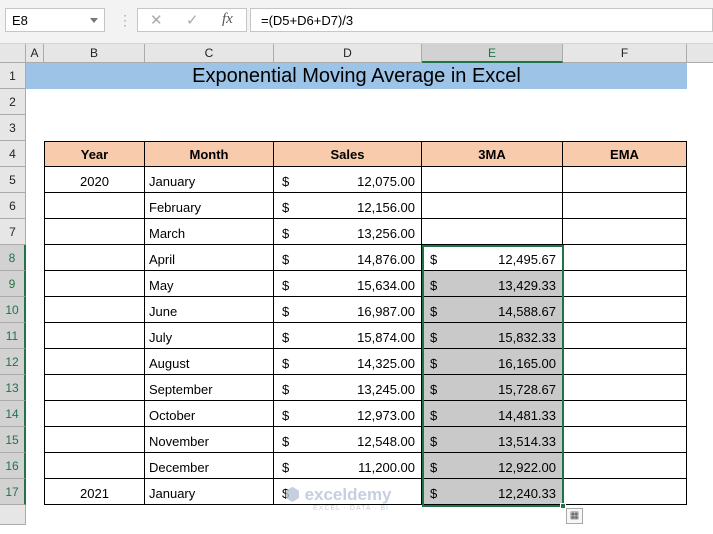 This screenshot has height=534, width=713. Describe the element at coordinates (13, 362) in the screenshot. I see `row-header-12: 12` at that location.